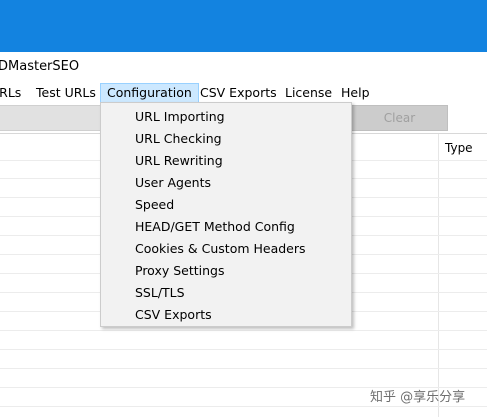  I want to click on menu-csv-exports: CSV Exports, so click(238, 93).